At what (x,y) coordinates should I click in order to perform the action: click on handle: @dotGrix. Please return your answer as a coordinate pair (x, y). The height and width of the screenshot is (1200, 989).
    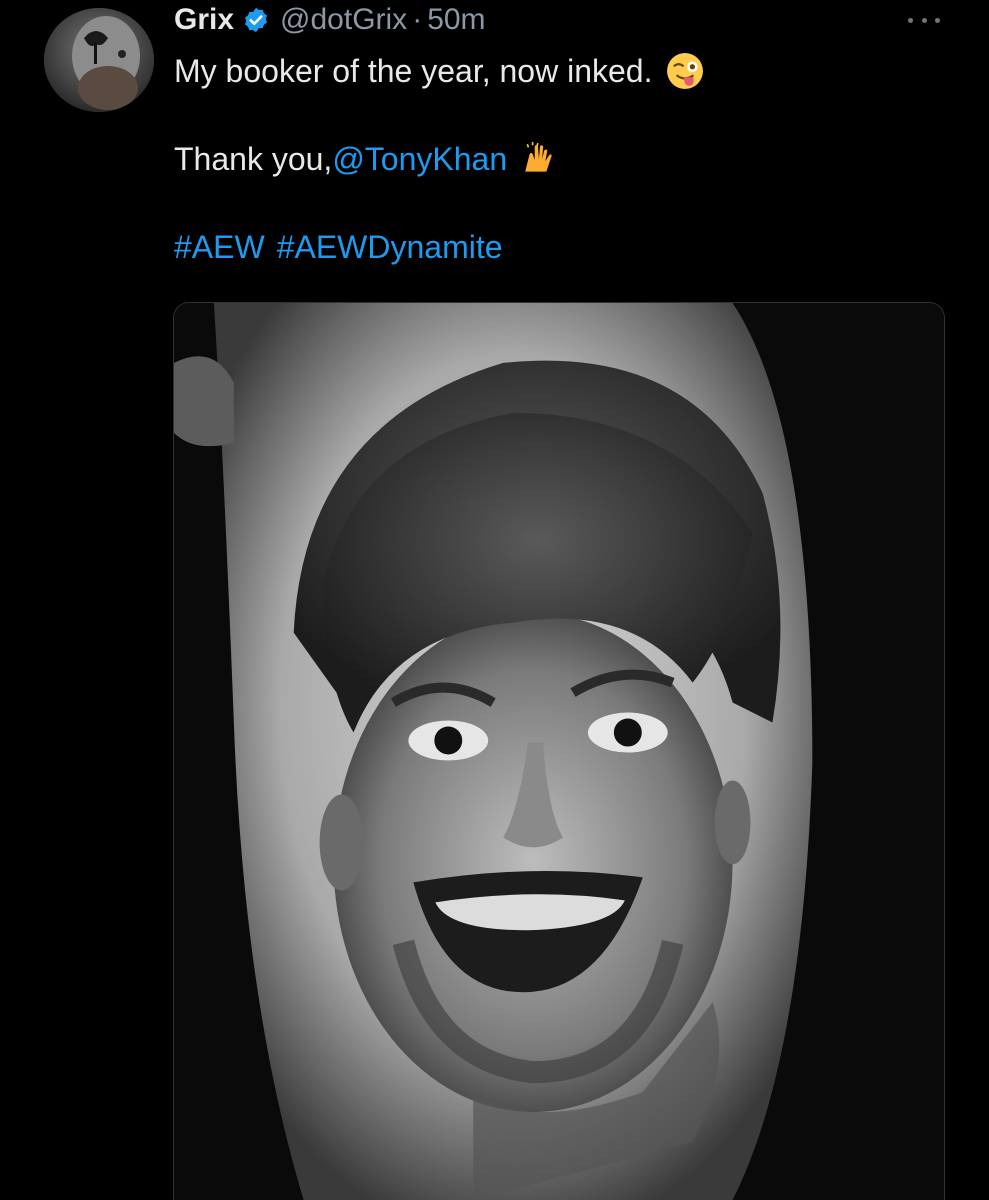
    Looking at the image, I should click on (343, 20).